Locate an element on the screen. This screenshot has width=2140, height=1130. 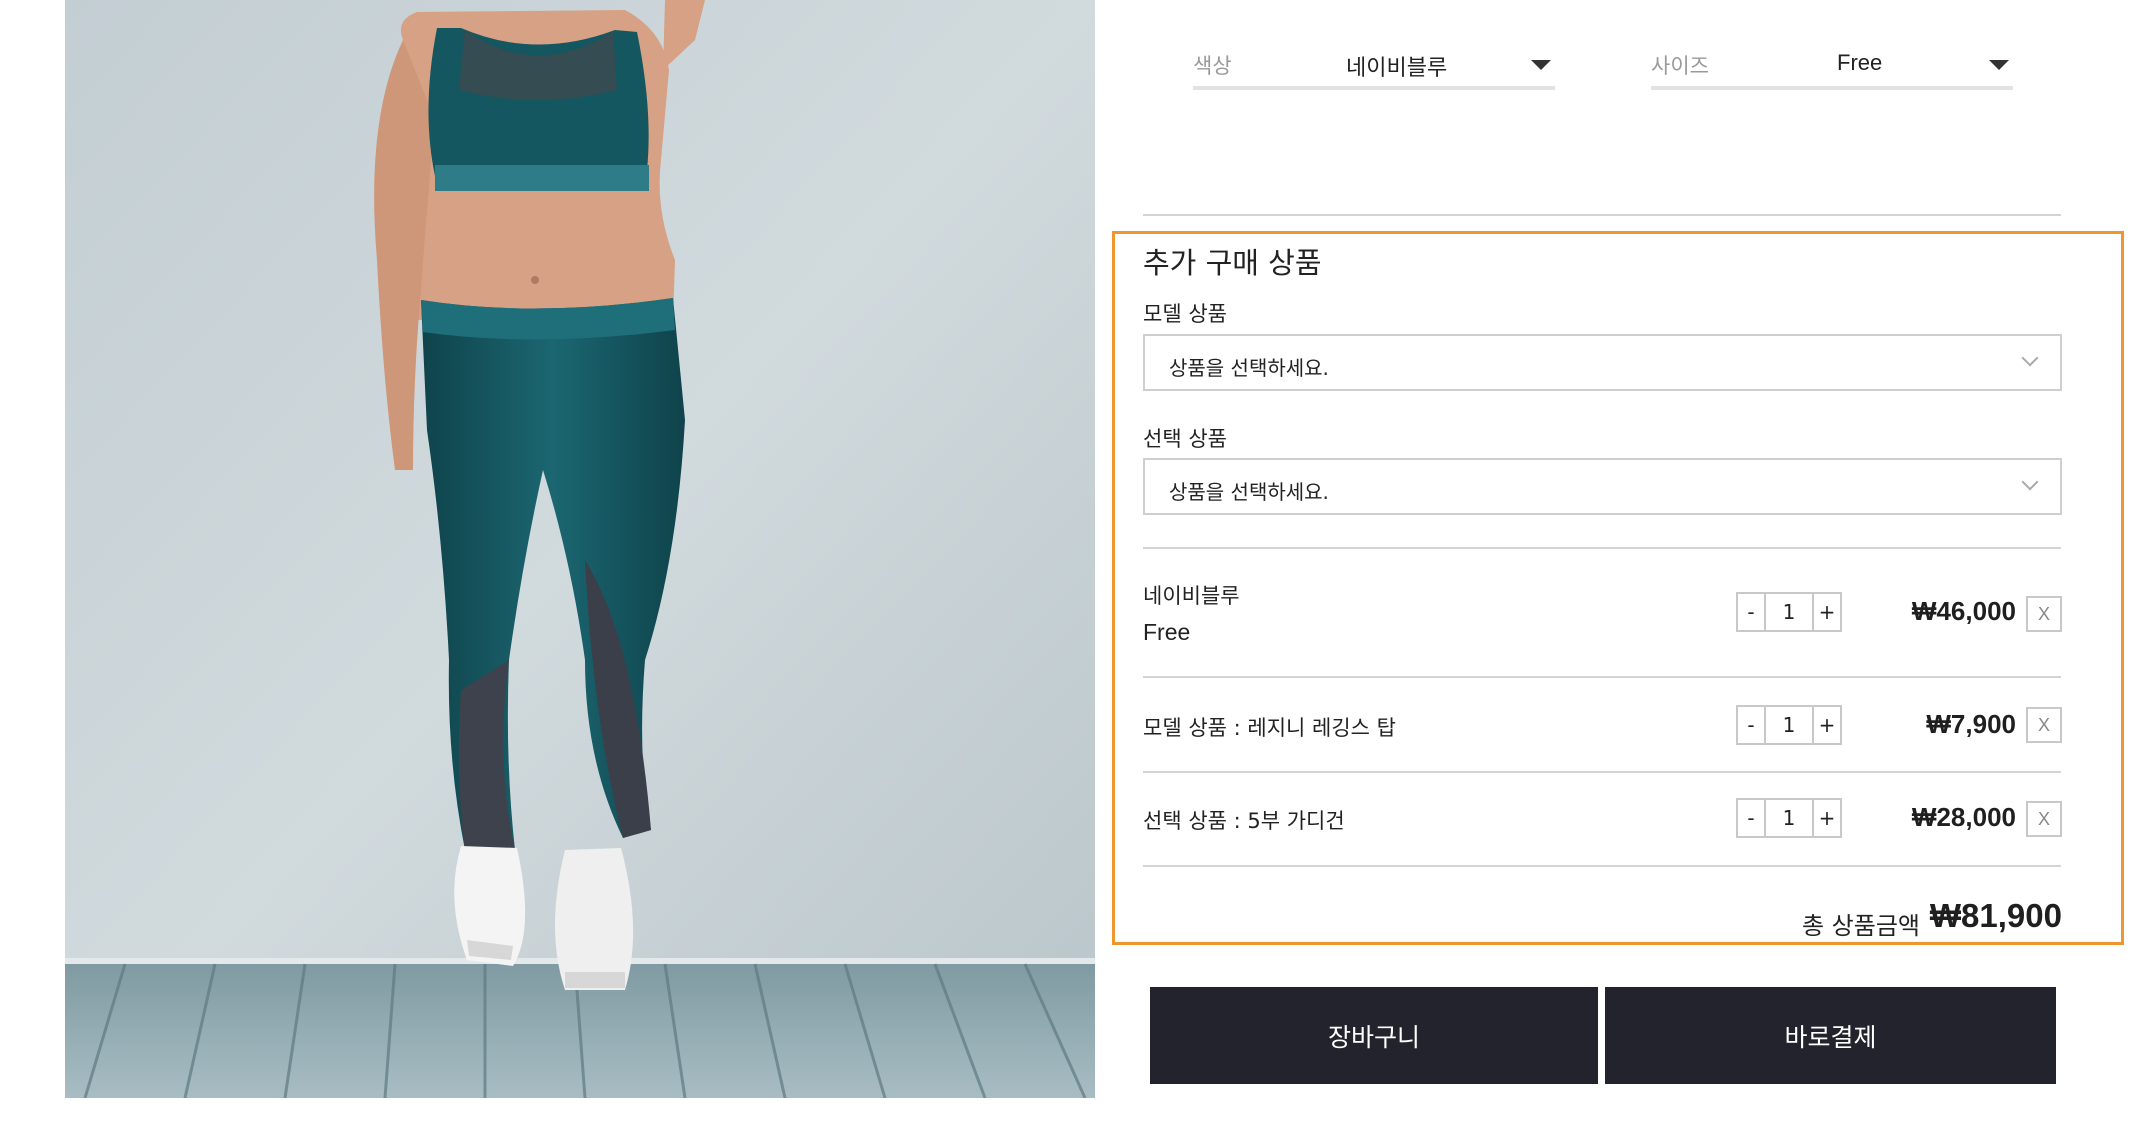
model-product-select: 상품을 선택하세요. is located at coordinates (1602, 362).